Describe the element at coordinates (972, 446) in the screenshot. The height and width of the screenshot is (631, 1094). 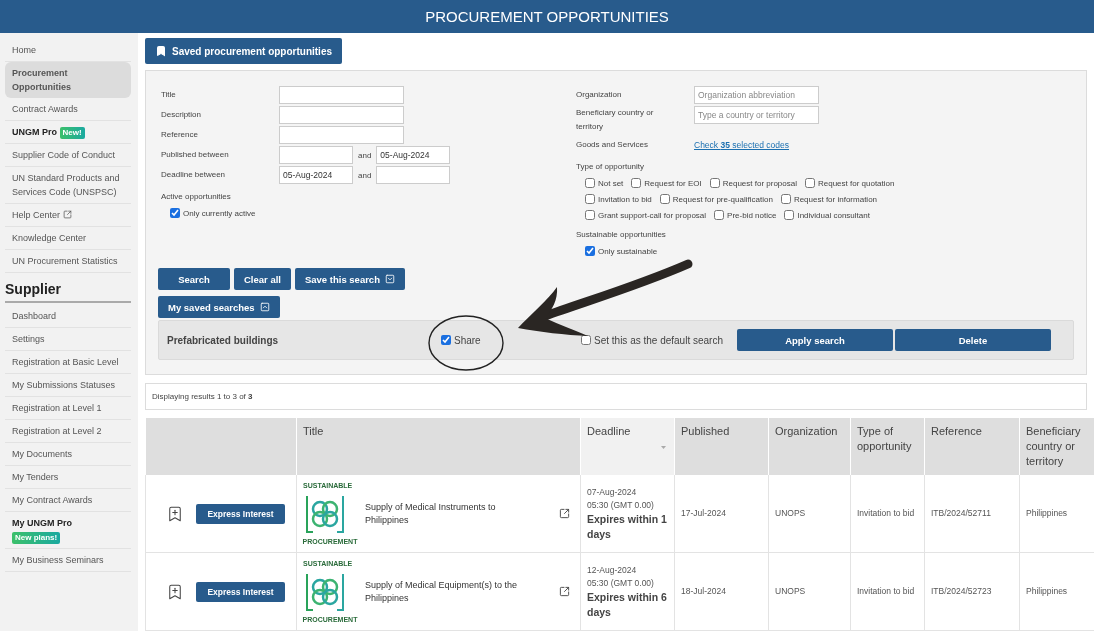
I see `column-header: Reference` at that location.